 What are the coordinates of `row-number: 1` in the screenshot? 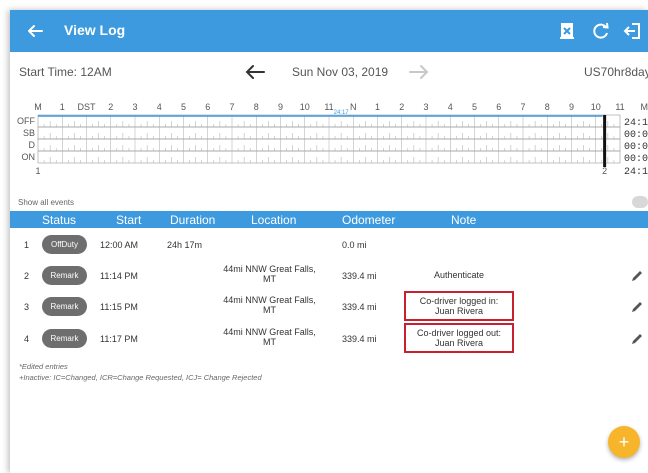 It's located at (27, 245).